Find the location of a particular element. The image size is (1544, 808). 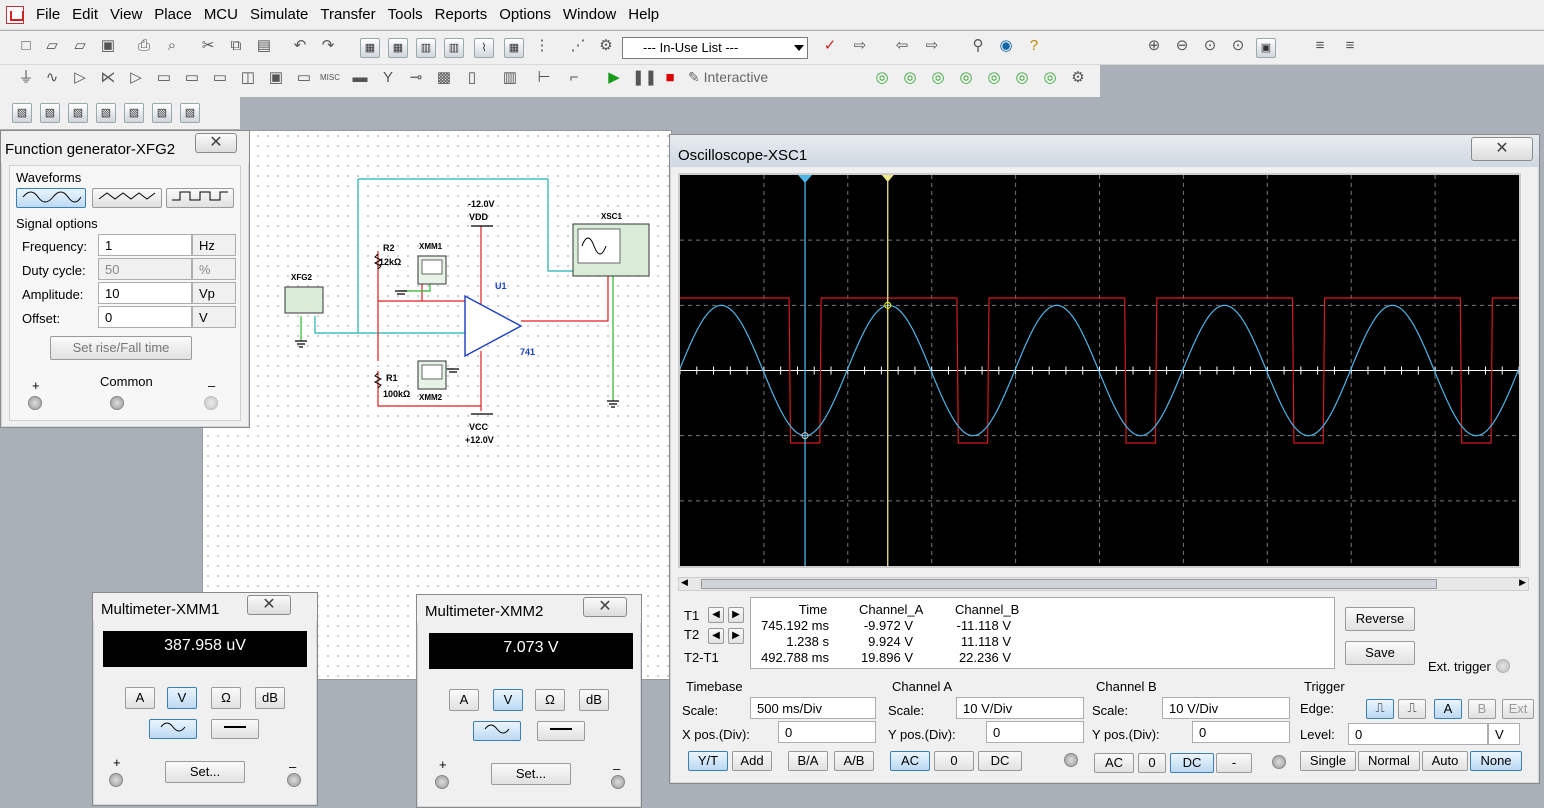

copy-icon: ⧉ is located at coordinates (236, 47).